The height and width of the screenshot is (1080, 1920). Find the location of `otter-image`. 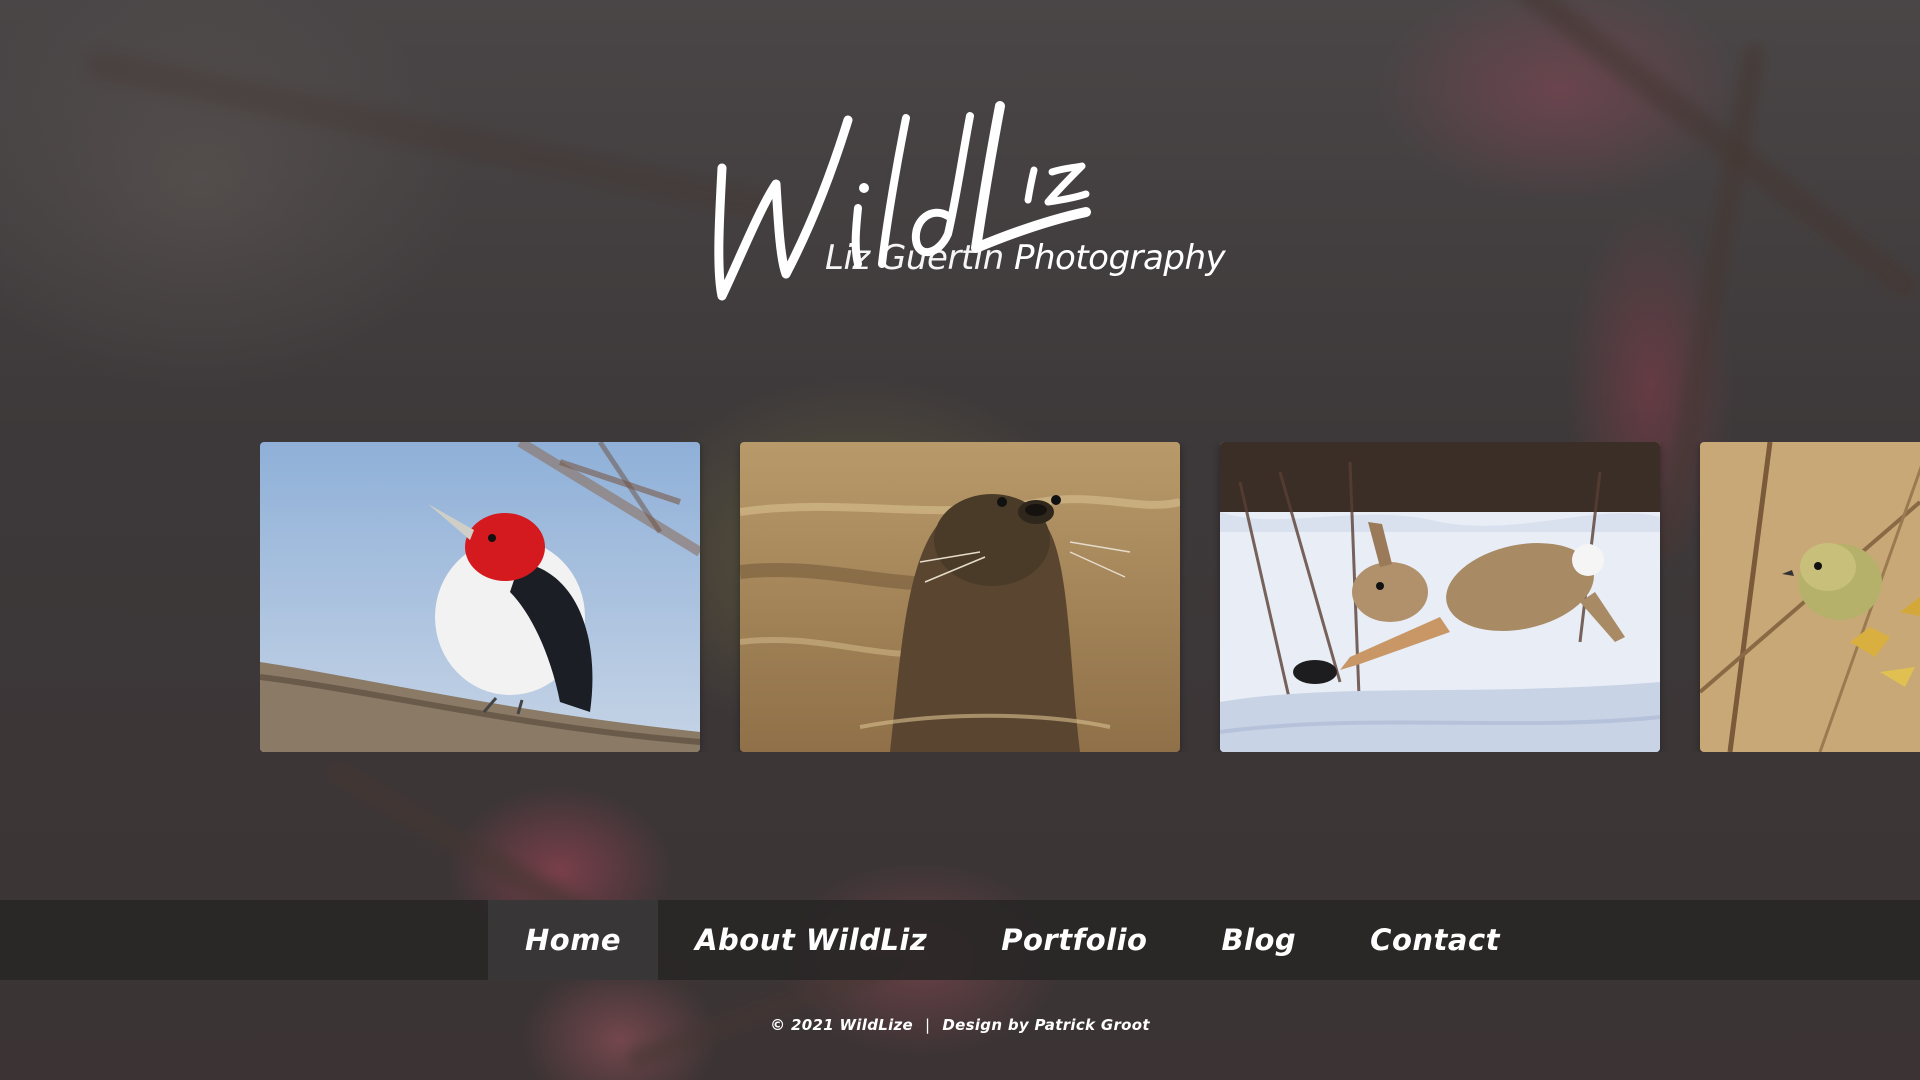

otter-image is located at coordinates (960, 597).